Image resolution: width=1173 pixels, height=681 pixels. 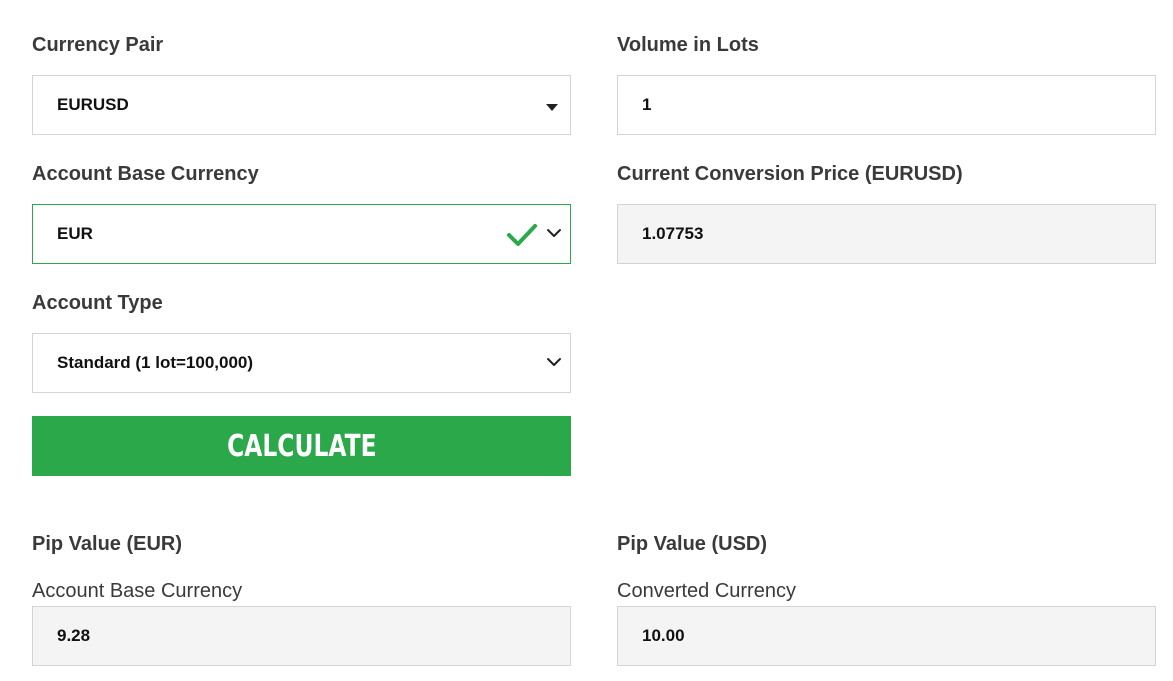 I want to click on volume-in-lots-label: Volume in Lots, so click(x=688, y=45).